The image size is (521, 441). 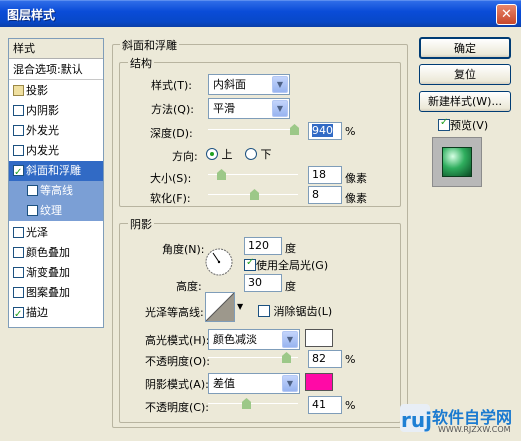 I want to click on shadow-mode-label: 阴影模式(A):, so click(x=177, y=384).